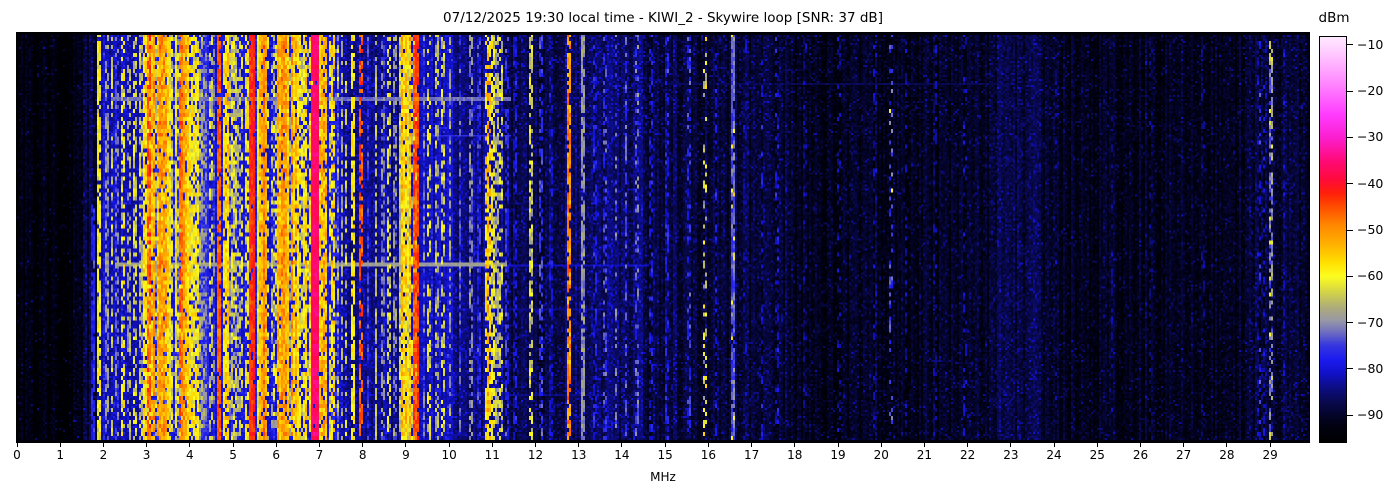 Image resolution: width=1400 pixels, height=500 pixels. What do you see at coordinates (60, 455) in the screenshot?
I see `x-tick-label: 1` at bounding box center [60, 455].